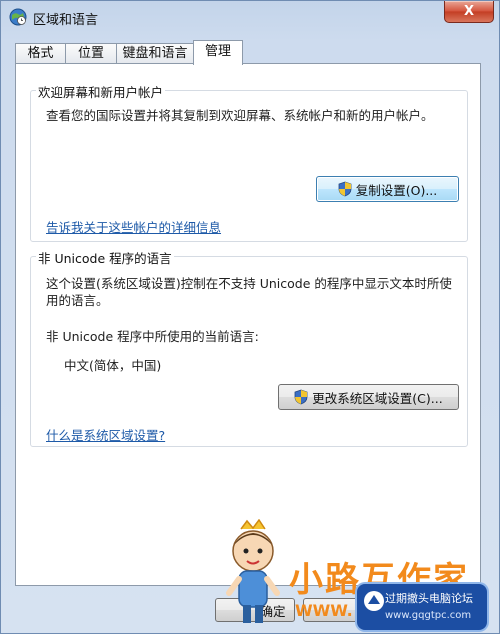 This screenshot has height=634, width=500. What do you see at coordinates (428, 615) in the screenshot?
I see `forum-badge-url: www.gqgtpc.com` at bounding box center [428, 615].